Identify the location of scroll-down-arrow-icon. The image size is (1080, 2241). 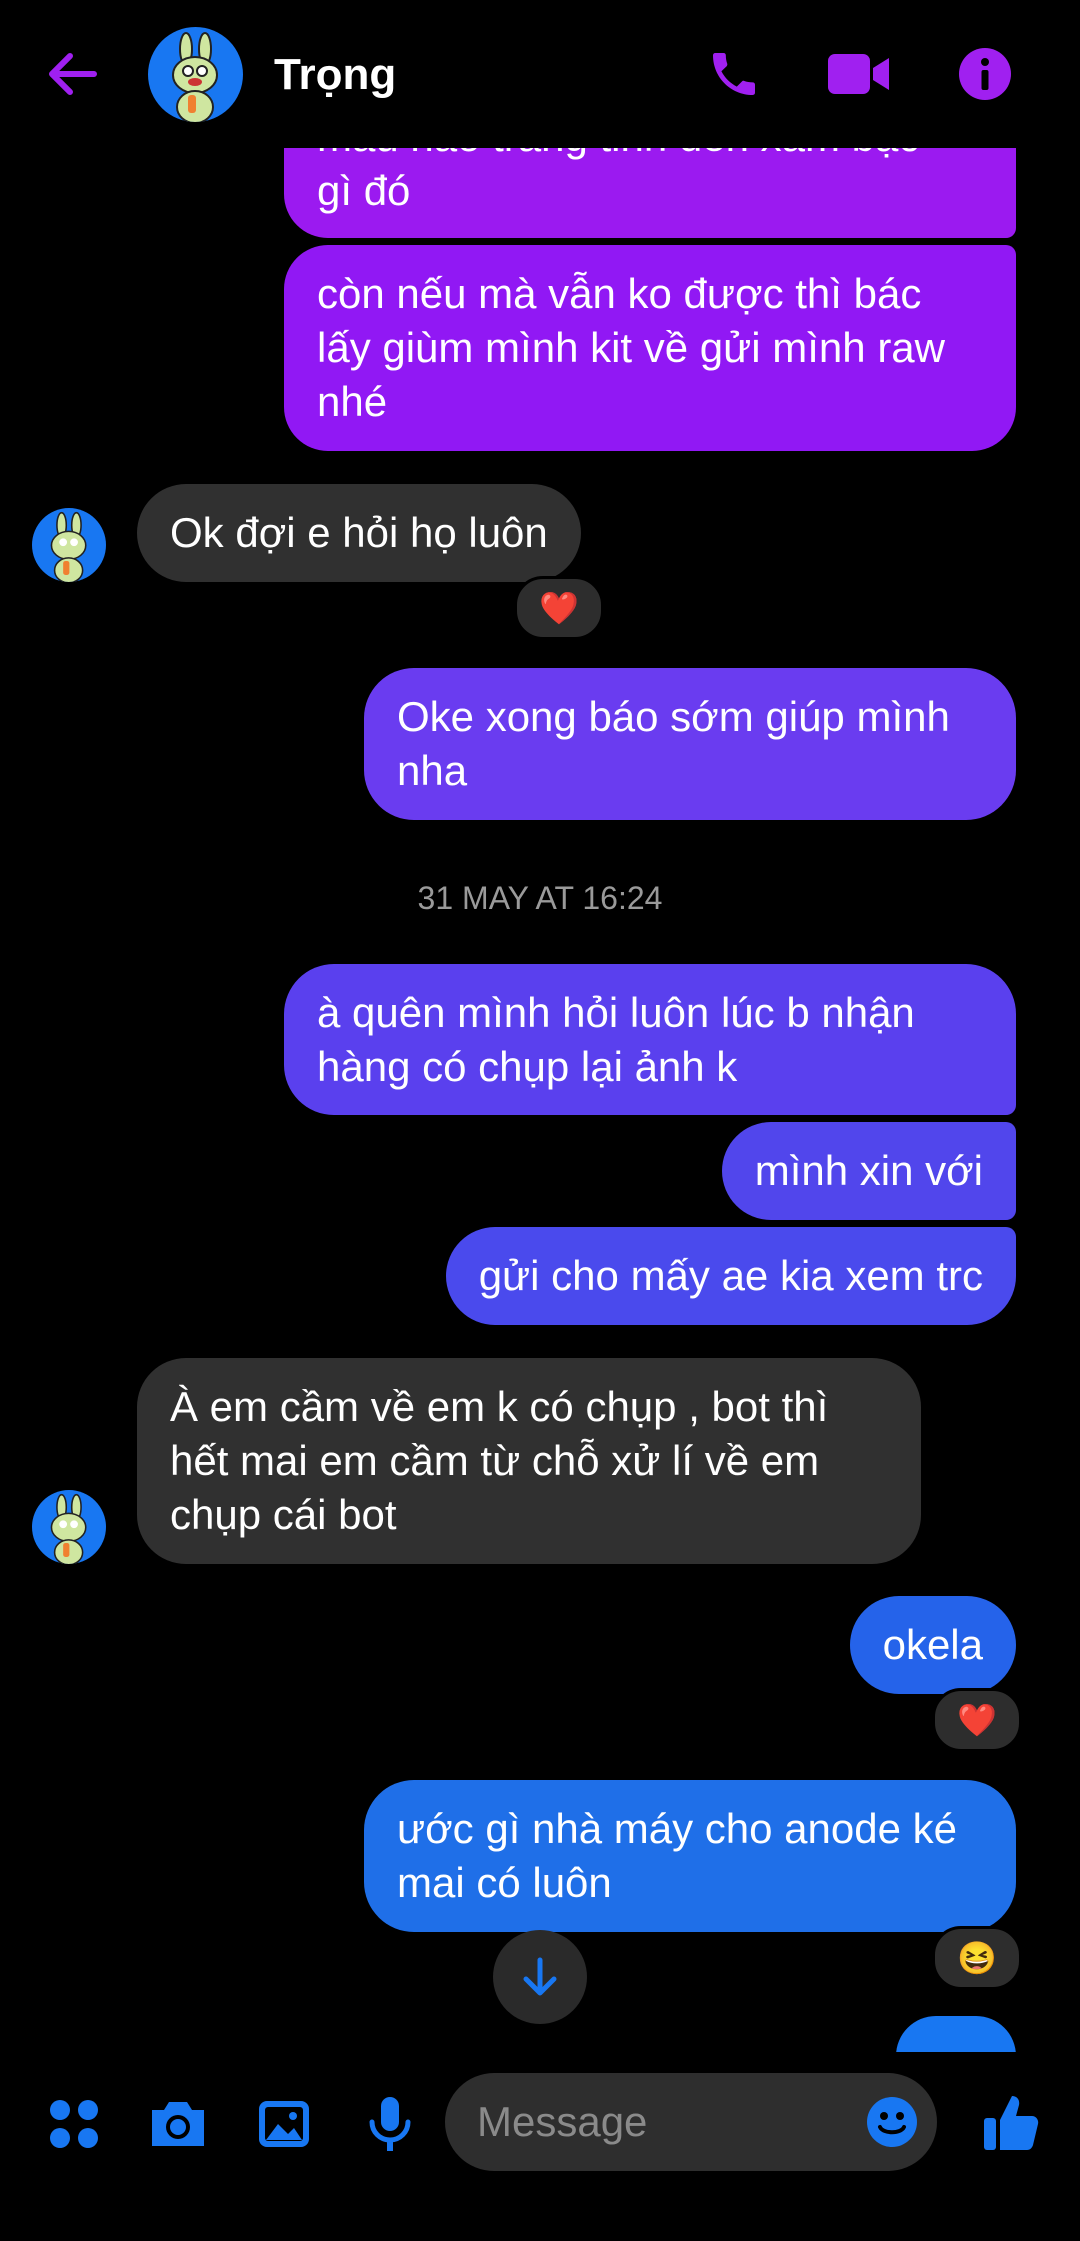
(540, 1976).